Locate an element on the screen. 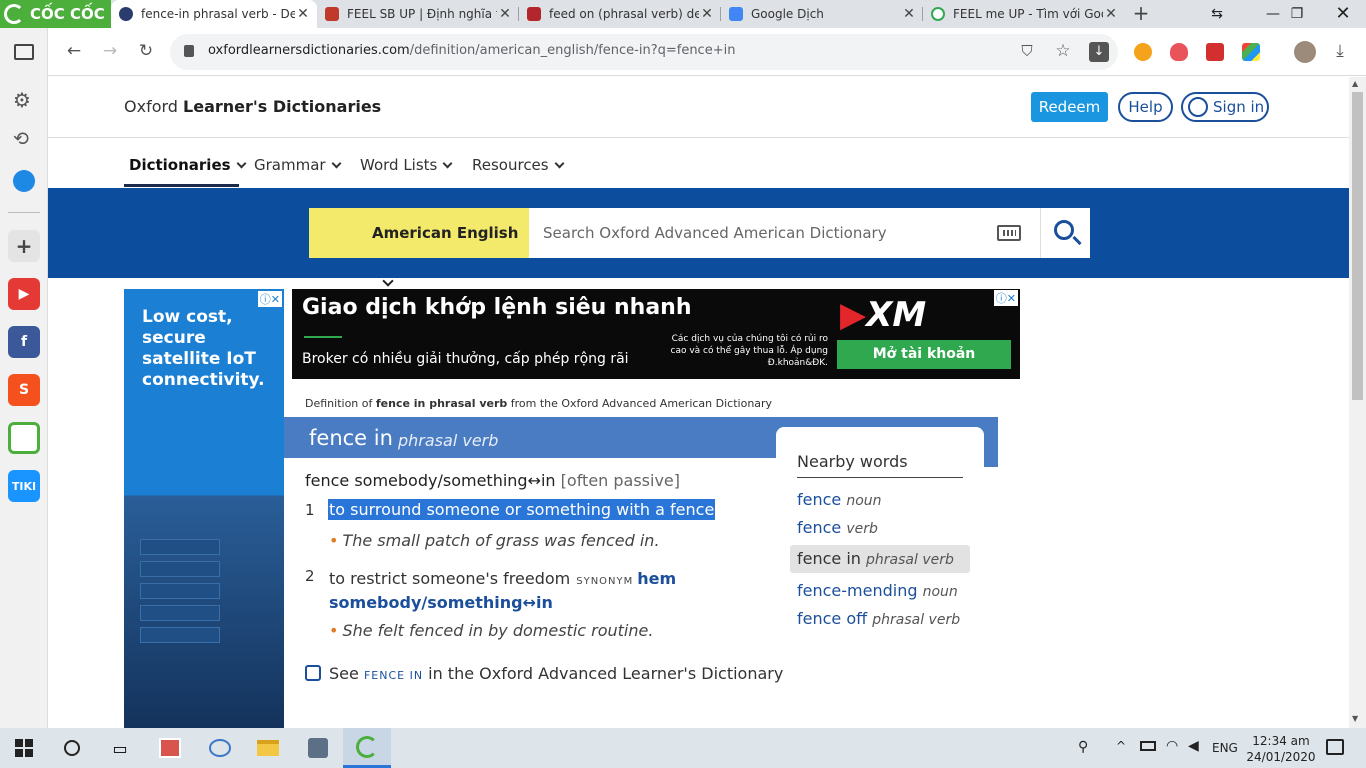  download-page-icon: ↓ is located at coordinates (1099, 52).